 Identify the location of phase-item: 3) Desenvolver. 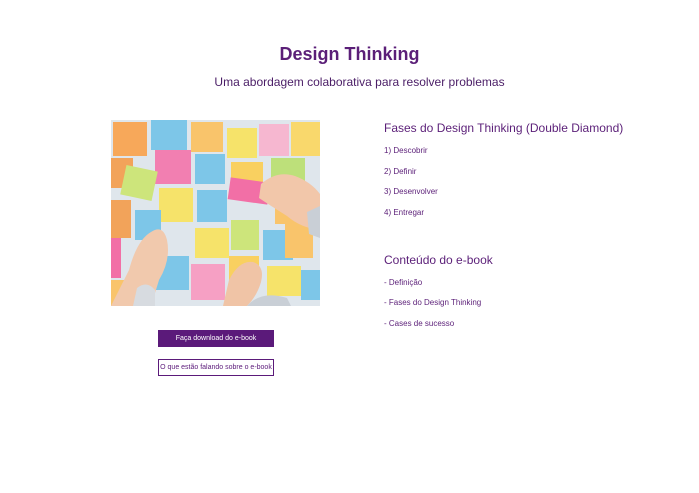
(411, 191).